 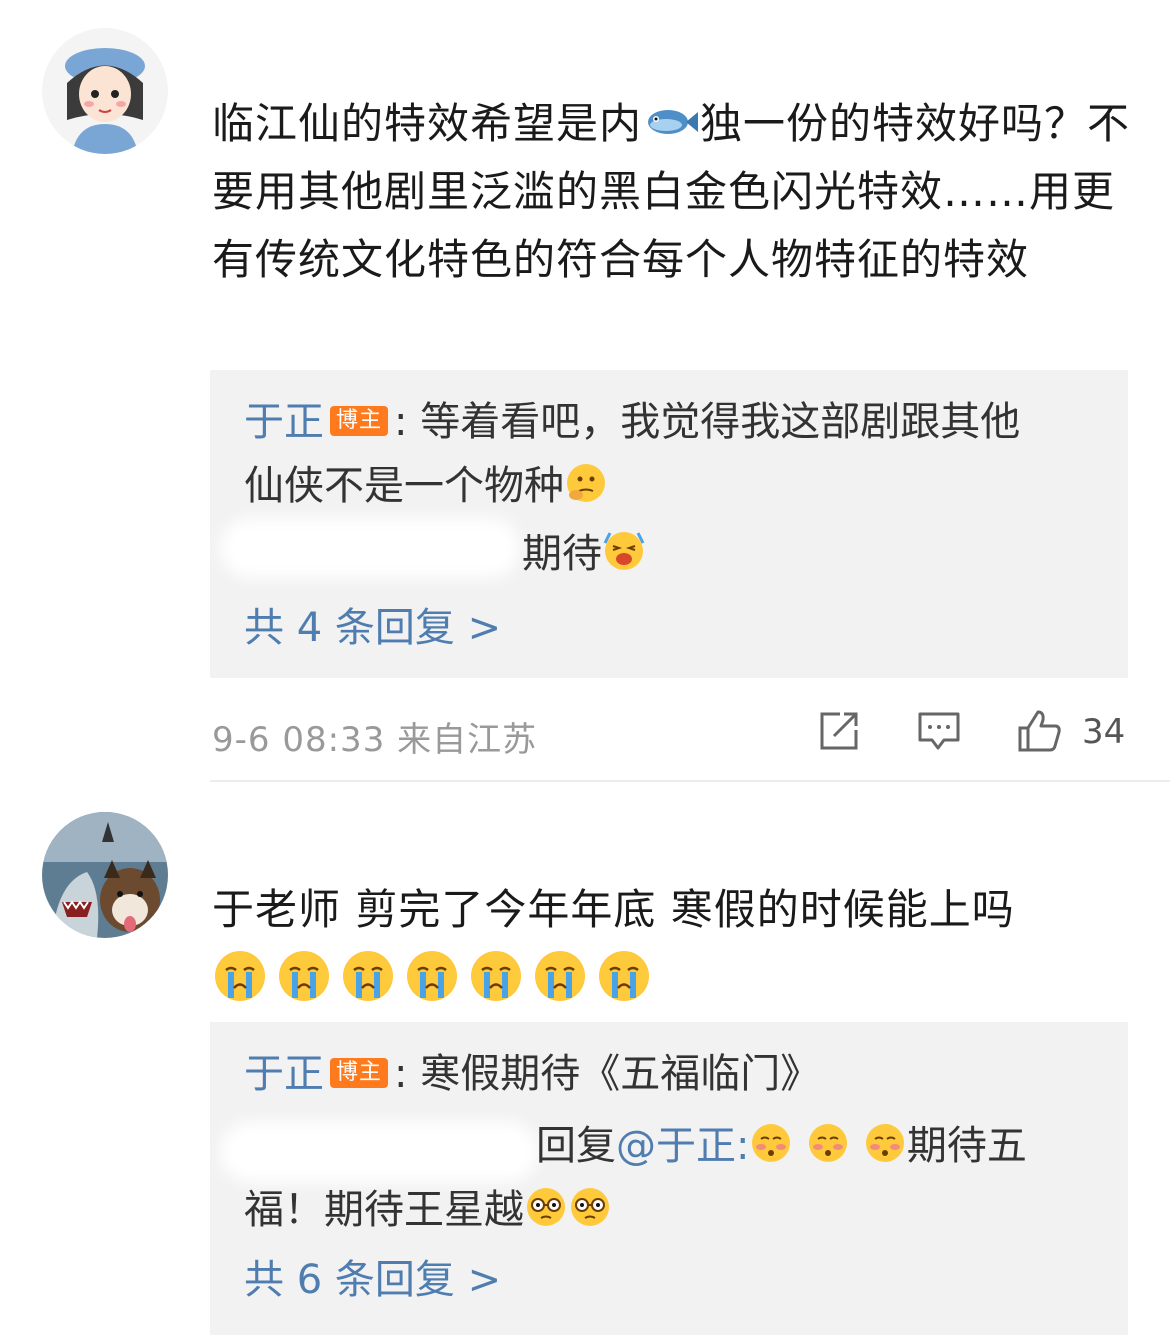 I want to click on reply-item: 期待, so click(x=584, y=554).